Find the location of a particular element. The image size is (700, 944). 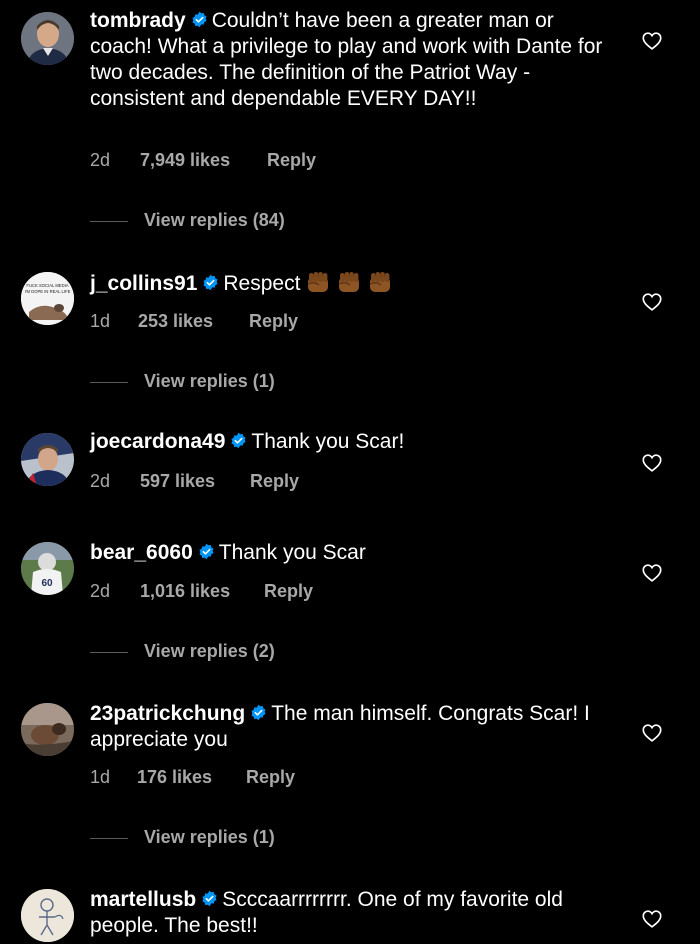

comment-body: bear_6060 Thank you Scar is located at coordinates (355, 553).